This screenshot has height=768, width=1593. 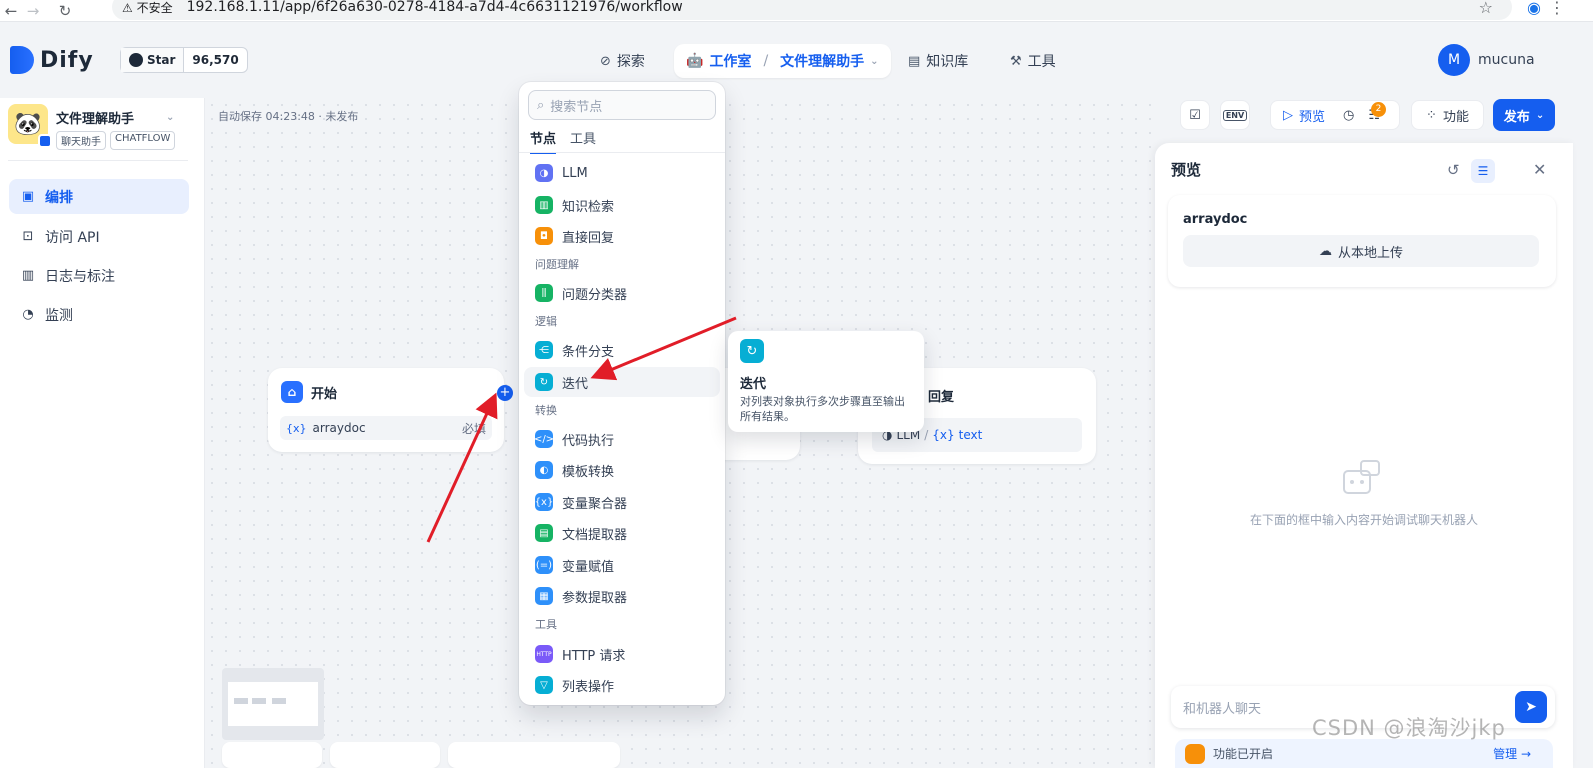 What do you see at coordinates (544, 236) in the screenshot?
I see `reply-icon: ◘` at bounding box center [544, 236].